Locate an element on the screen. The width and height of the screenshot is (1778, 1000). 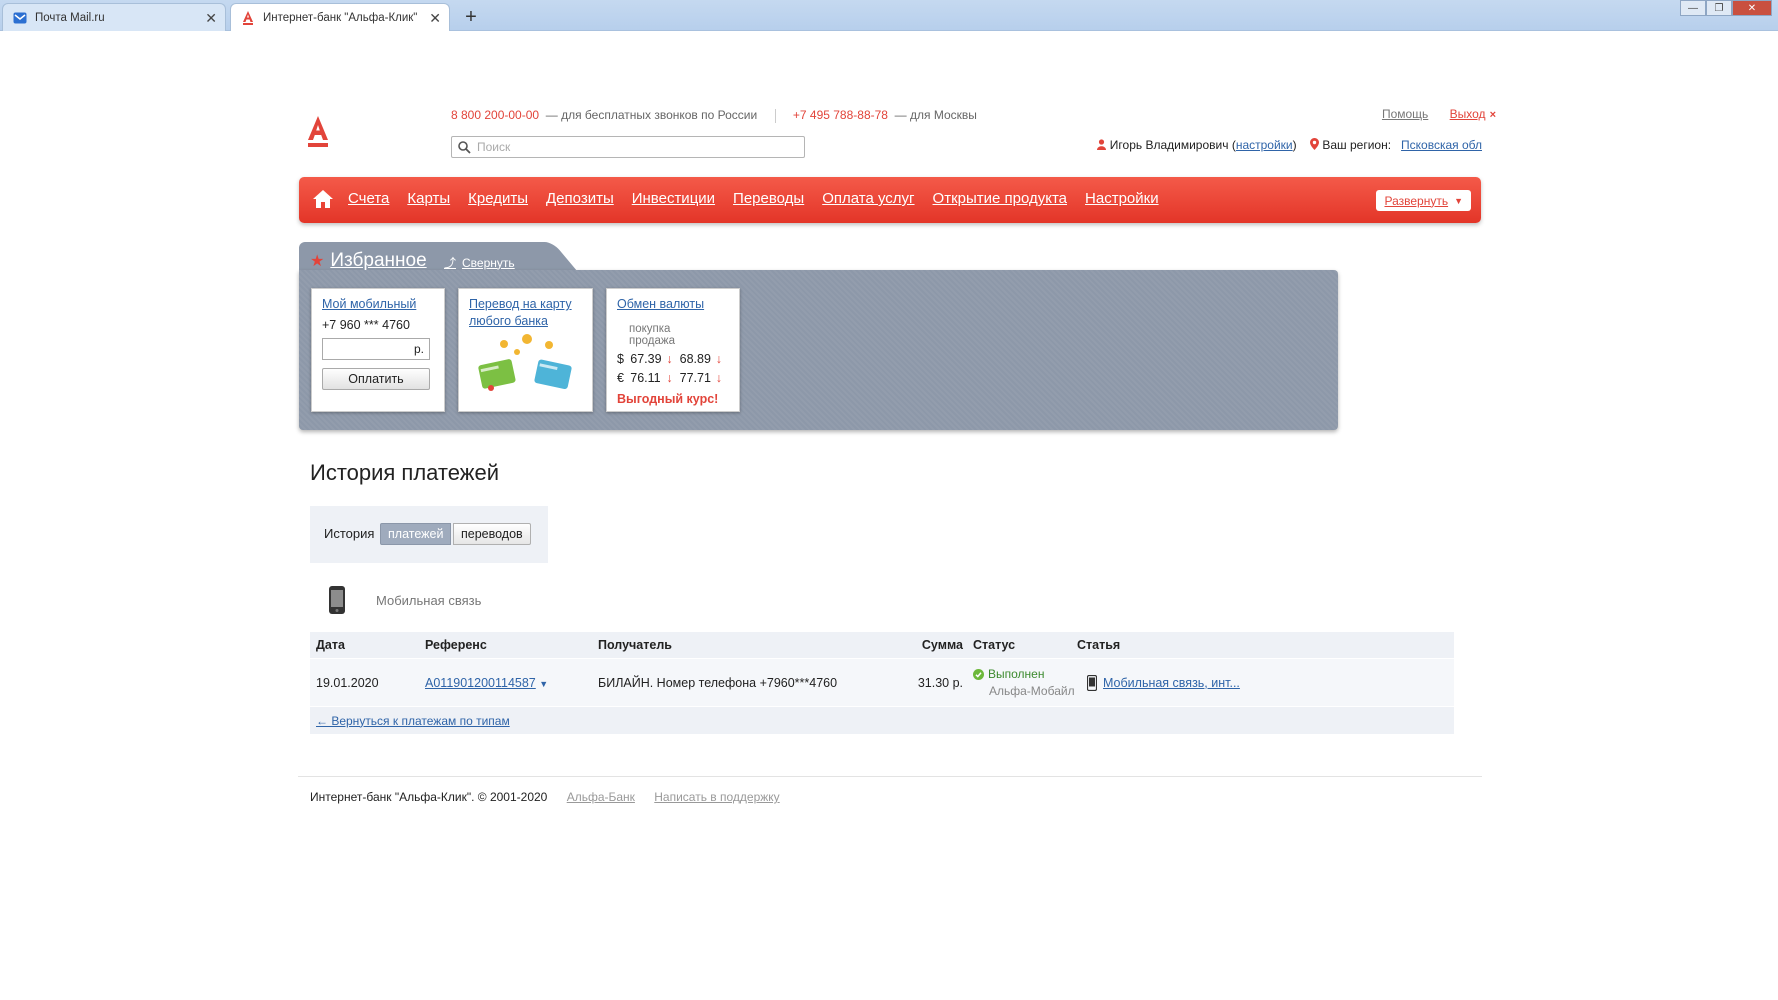
exit-link: Выход is located at coordinates (1468, 114).